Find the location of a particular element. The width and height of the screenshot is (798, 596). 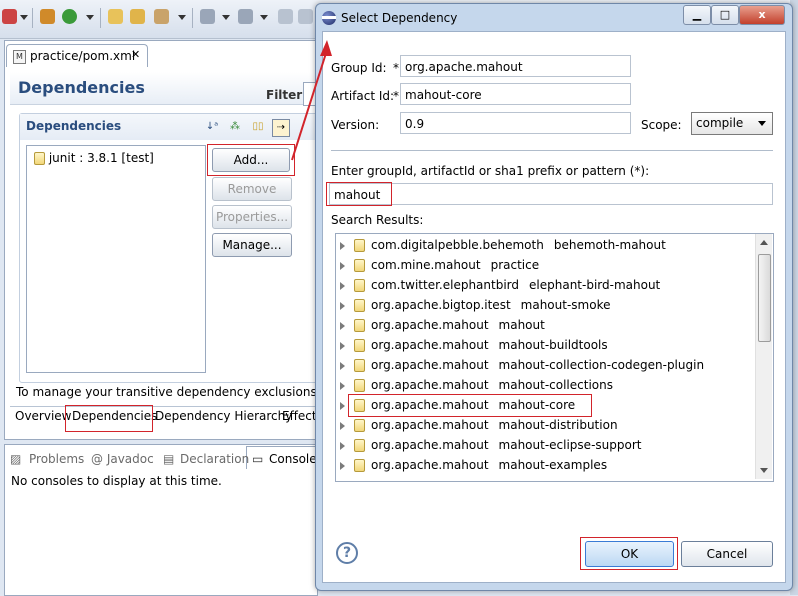

result-row: org.apache.mahout mahout-examples is located at coordinates (473, 465).